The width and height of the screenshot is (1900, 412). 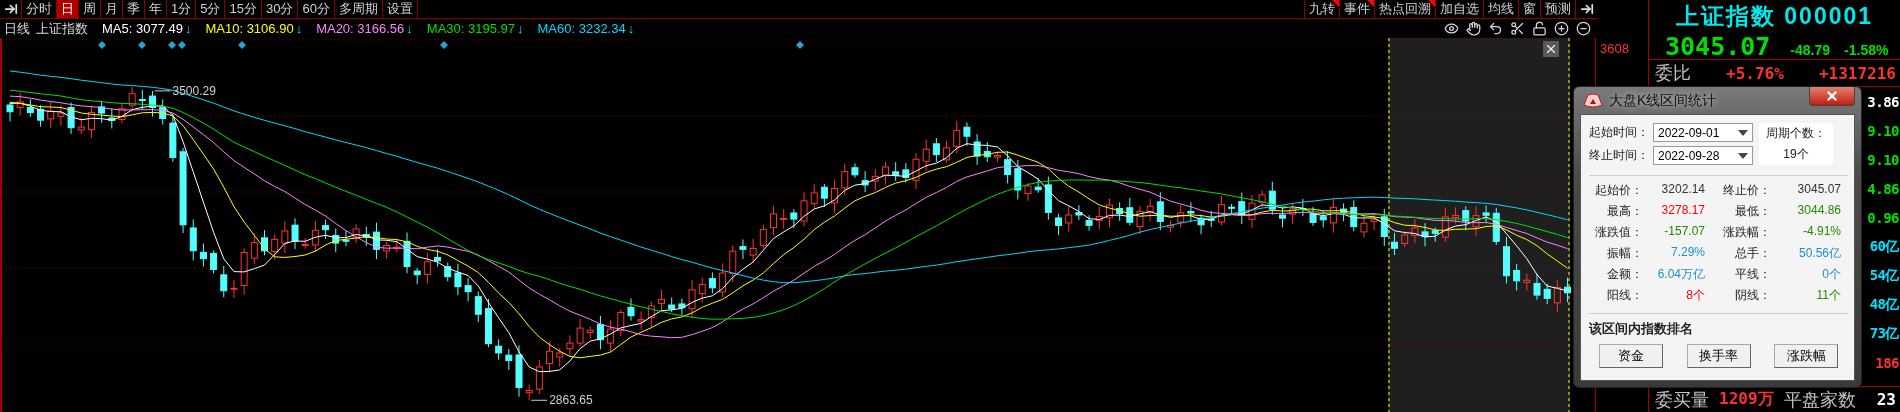 I want to click on quote-value: 4.86, so click(x=1883, y=188).